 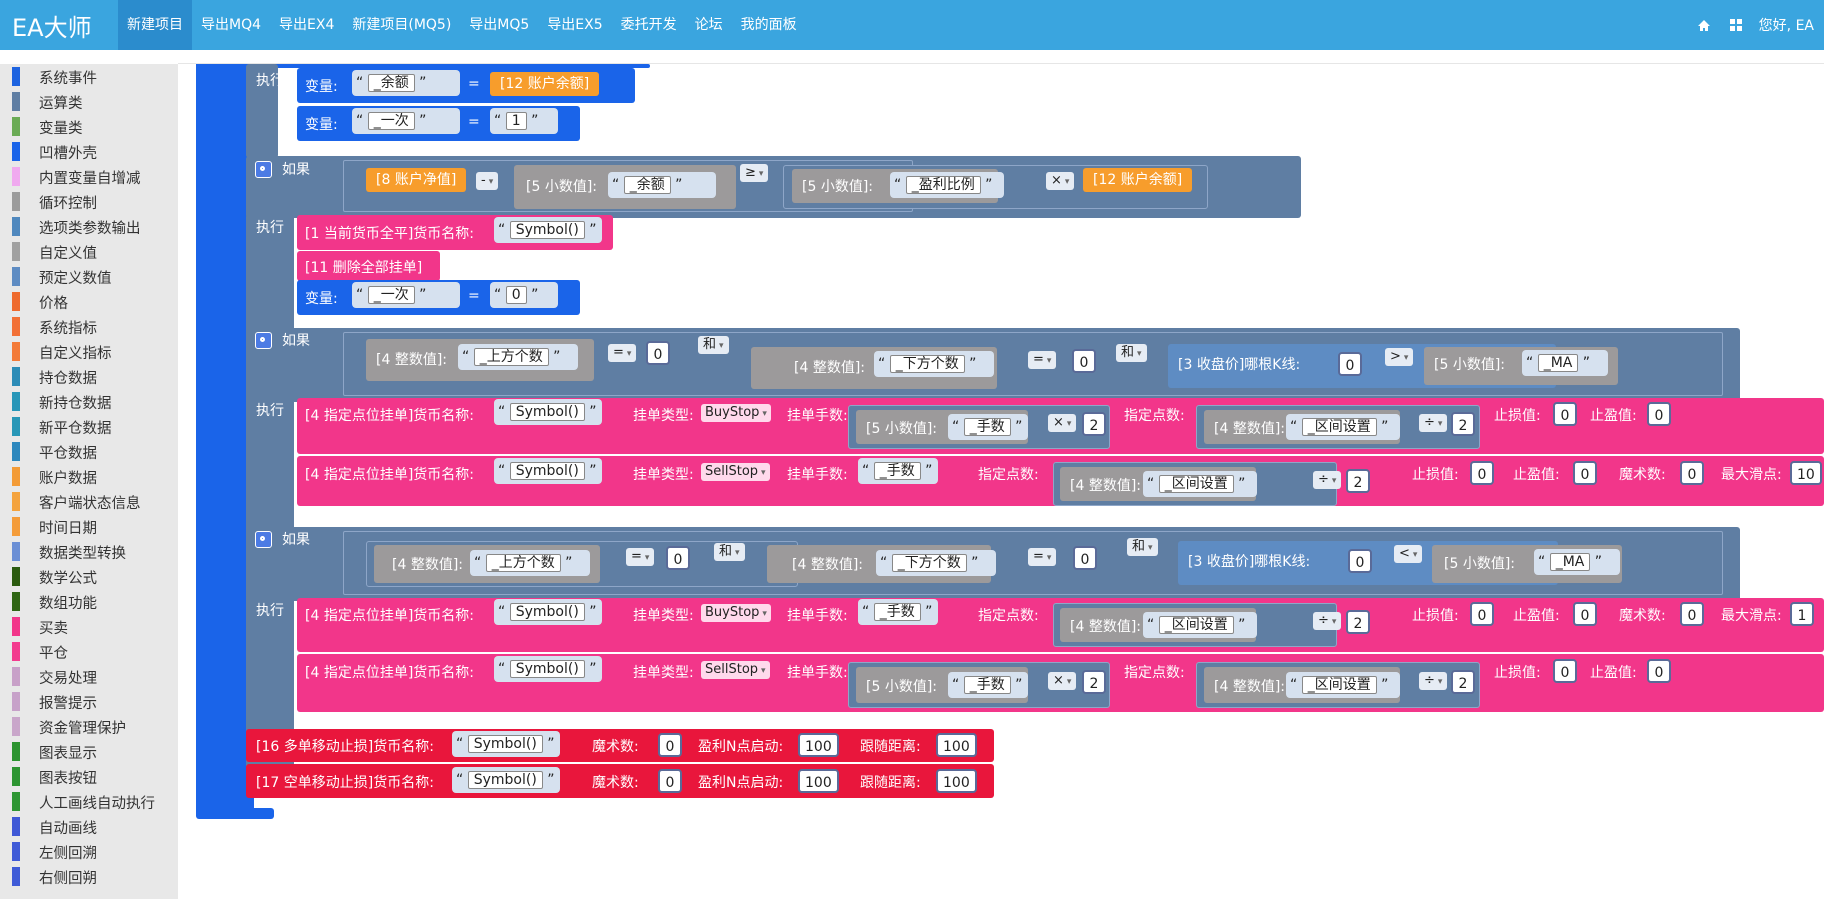 I want to click on op-lt: < ▾, so click(x=1408, y=554).